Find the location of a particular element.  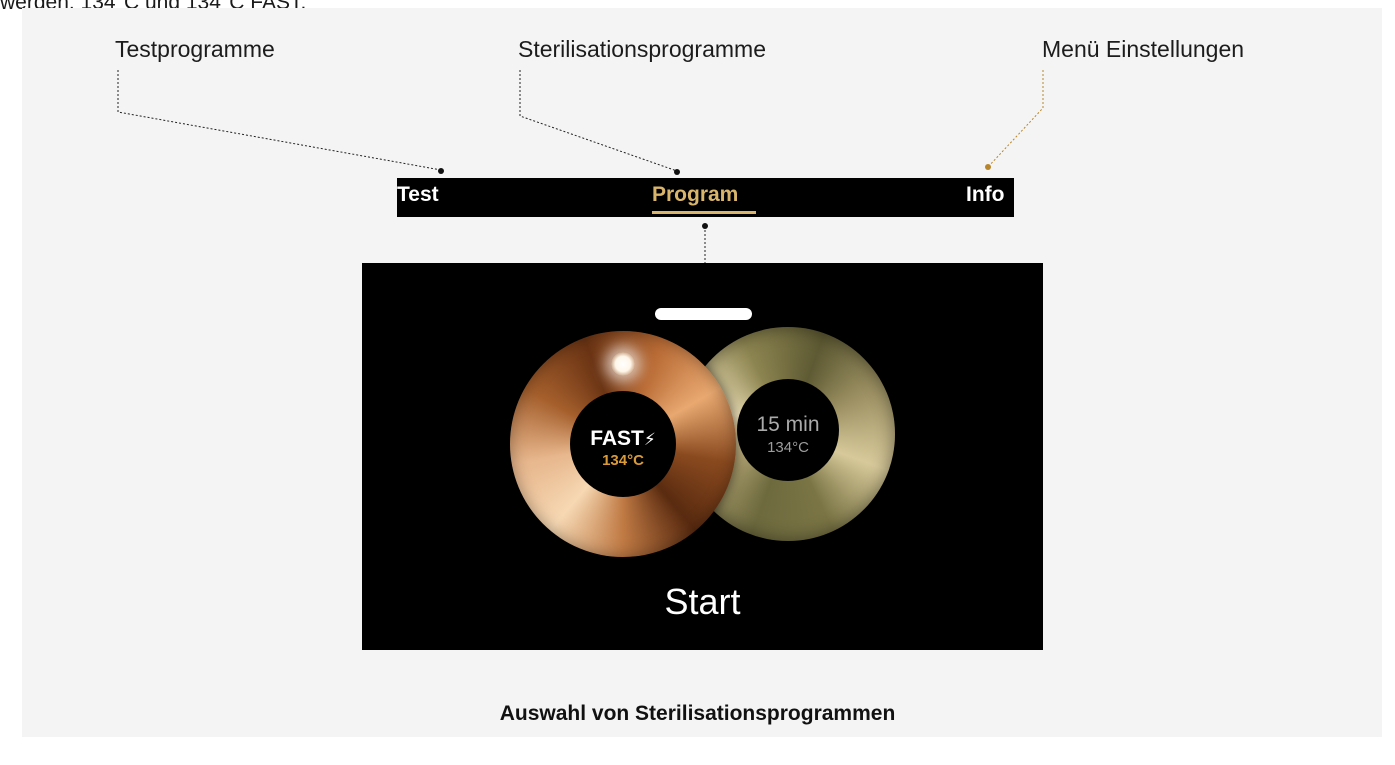

lightning-icon: ⚡︎ is located at coordinates (649, 439).